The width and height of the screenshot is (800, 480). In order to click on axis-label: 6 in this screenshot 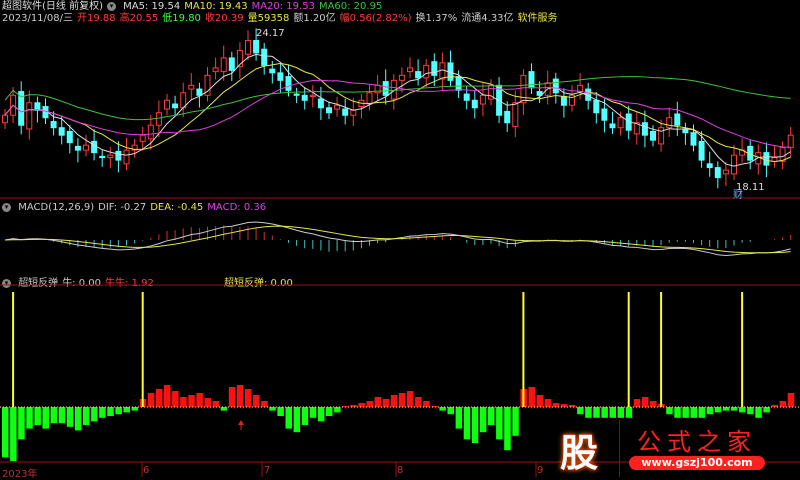, I will do `click(146, 470)`.